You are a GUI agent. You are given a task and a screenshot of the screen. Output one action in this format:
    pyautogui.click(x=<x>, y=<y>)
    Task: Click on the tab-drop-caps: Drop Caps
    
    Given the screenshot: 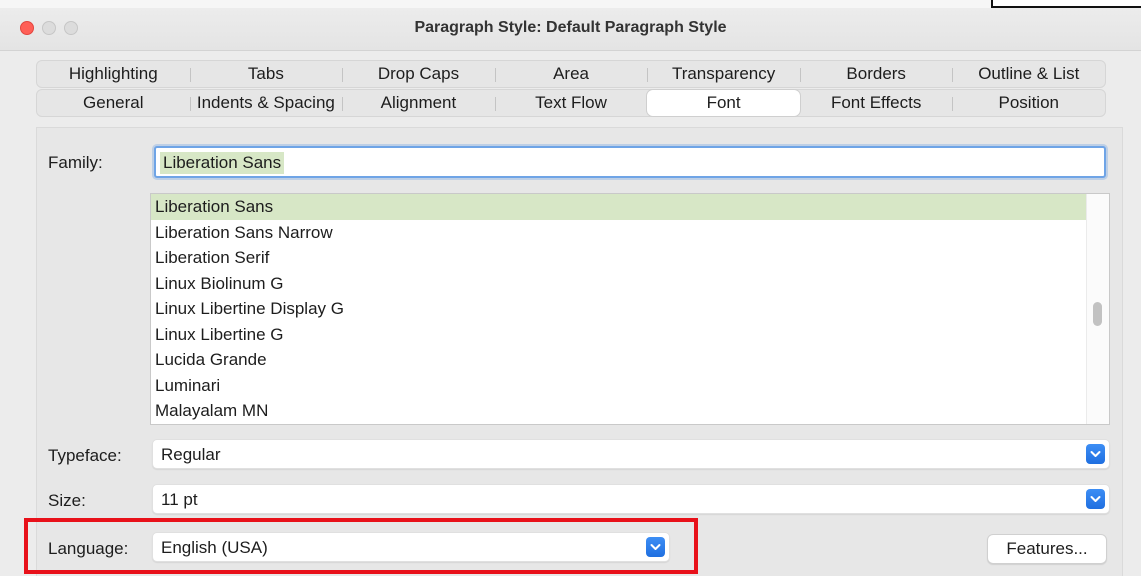 What is the action you would take?
    pyautogui.click(x=418, y=74)
    